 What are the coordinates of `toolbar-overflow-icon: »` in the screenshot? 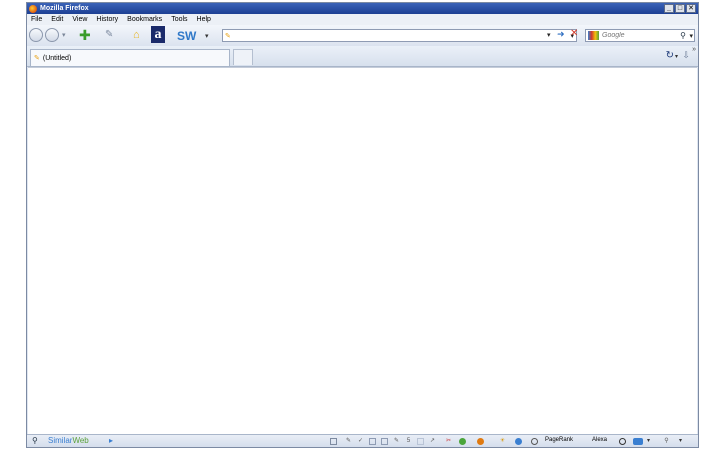 It's located at (694, 49).